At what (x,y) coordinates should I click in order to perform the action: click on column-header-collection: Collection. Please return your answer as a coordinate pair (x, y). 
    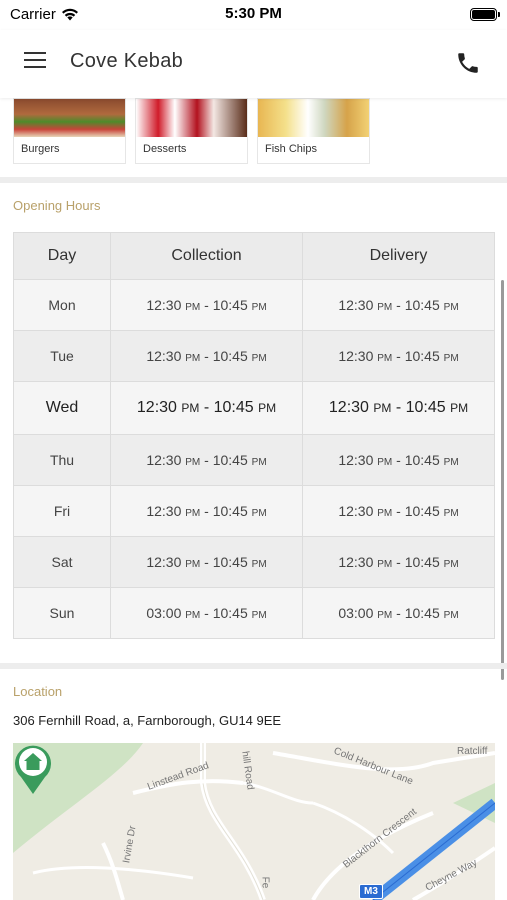
    Looking at the image, I should click on (206, 256).